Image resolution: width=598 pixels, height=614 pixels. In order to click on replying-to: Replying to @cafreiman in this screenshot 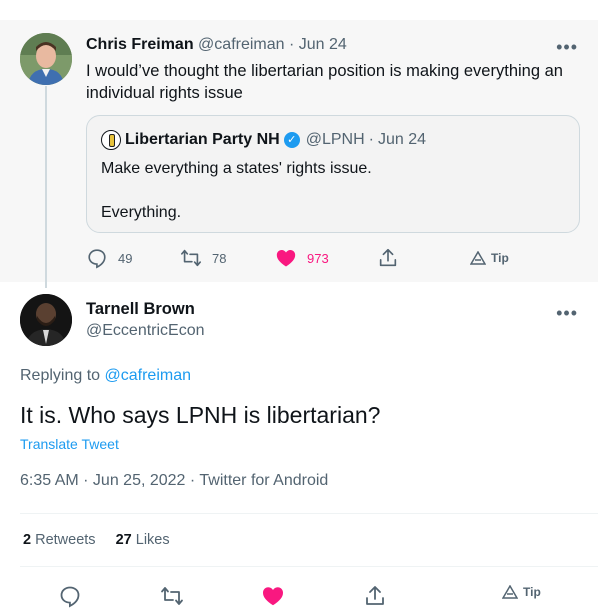, I will do `click(105, 376)`.